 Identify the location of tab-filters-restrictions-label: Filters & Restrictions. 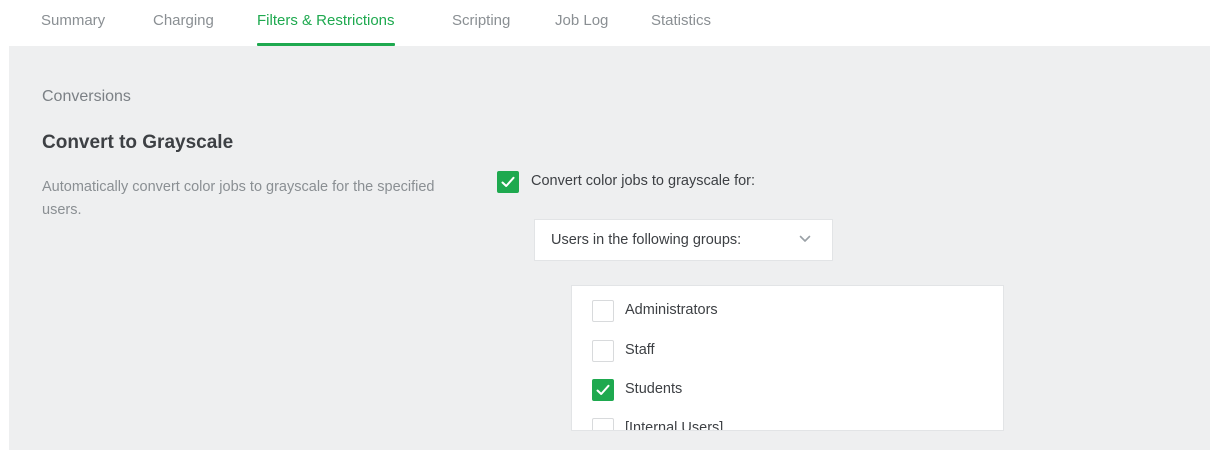
(326, 20).